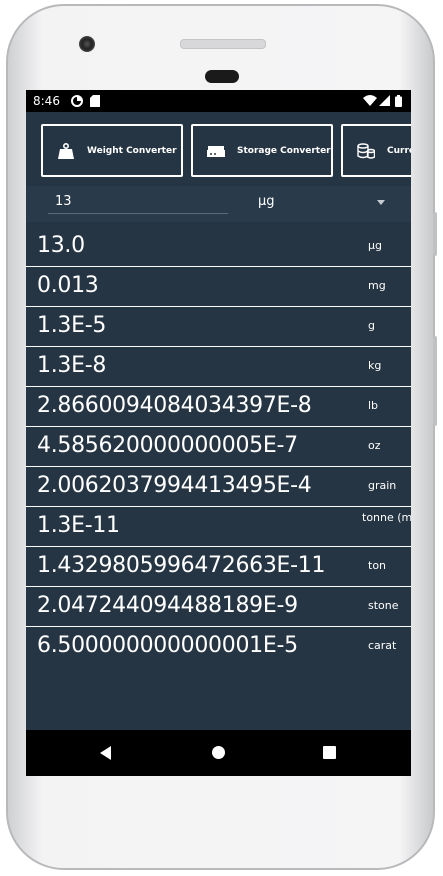  I want to click on result-row: 1.3E-8 kg, so click(218, 367).